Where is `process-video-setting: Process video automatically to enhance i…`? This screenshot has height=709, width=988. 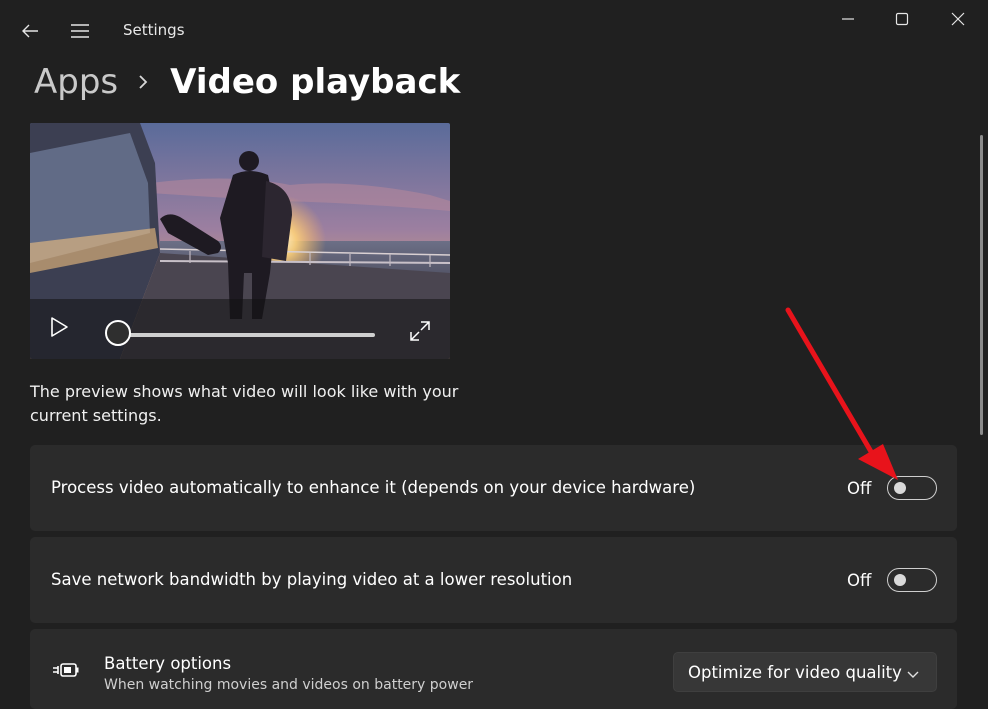
process-video-setting: Process video automatically to enhance i… is located at coordinates (493, 488).